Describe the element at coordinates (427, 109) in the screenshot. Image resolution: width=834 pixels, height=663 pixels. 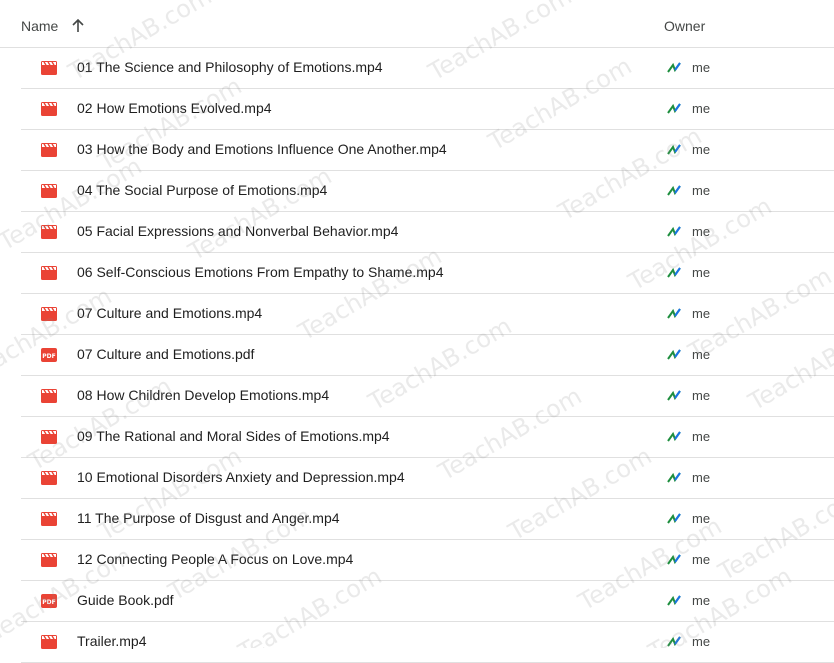
I see `file-row: 02 How Emotions Evolved.mp4 me` at that location.